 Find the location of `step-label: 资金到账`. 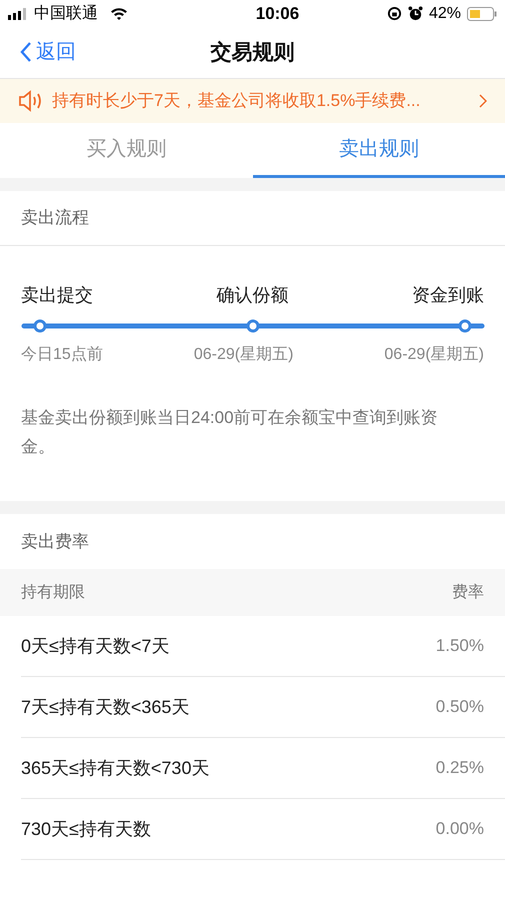

step-label: 资金到账 is located at coordinates (448, 296).